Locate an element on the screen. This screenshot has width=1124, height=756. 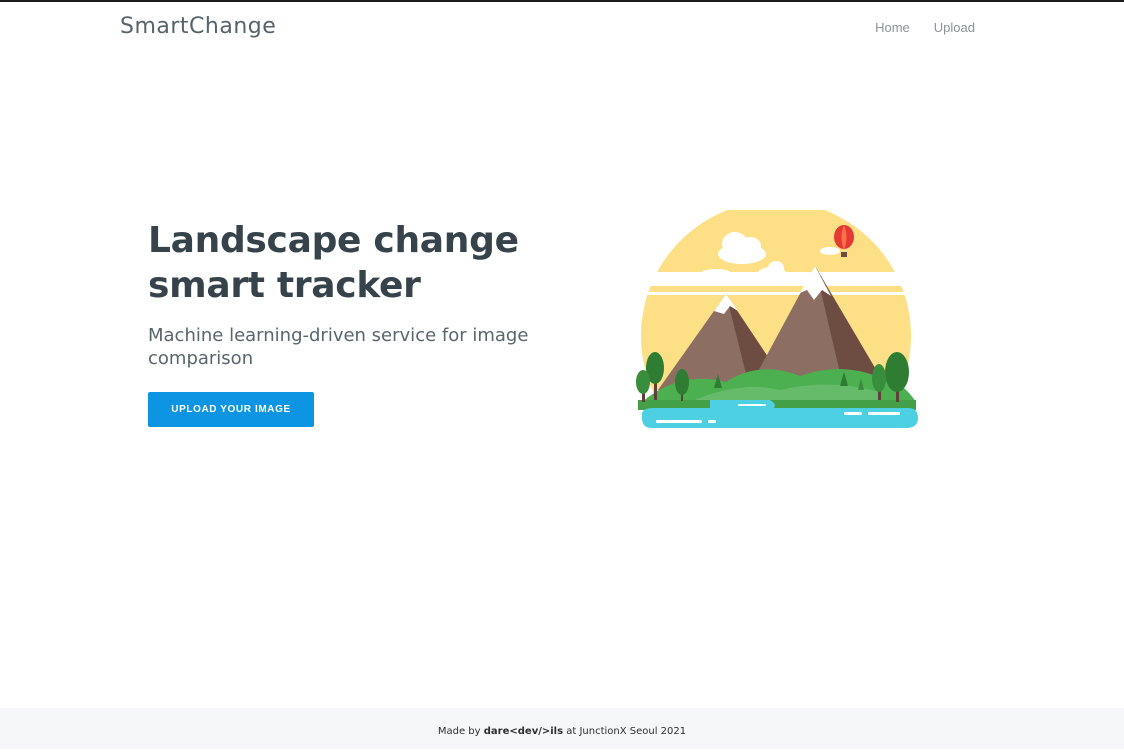
hero-title: Landscape change smart tracker is located at coordinates (358, 263).